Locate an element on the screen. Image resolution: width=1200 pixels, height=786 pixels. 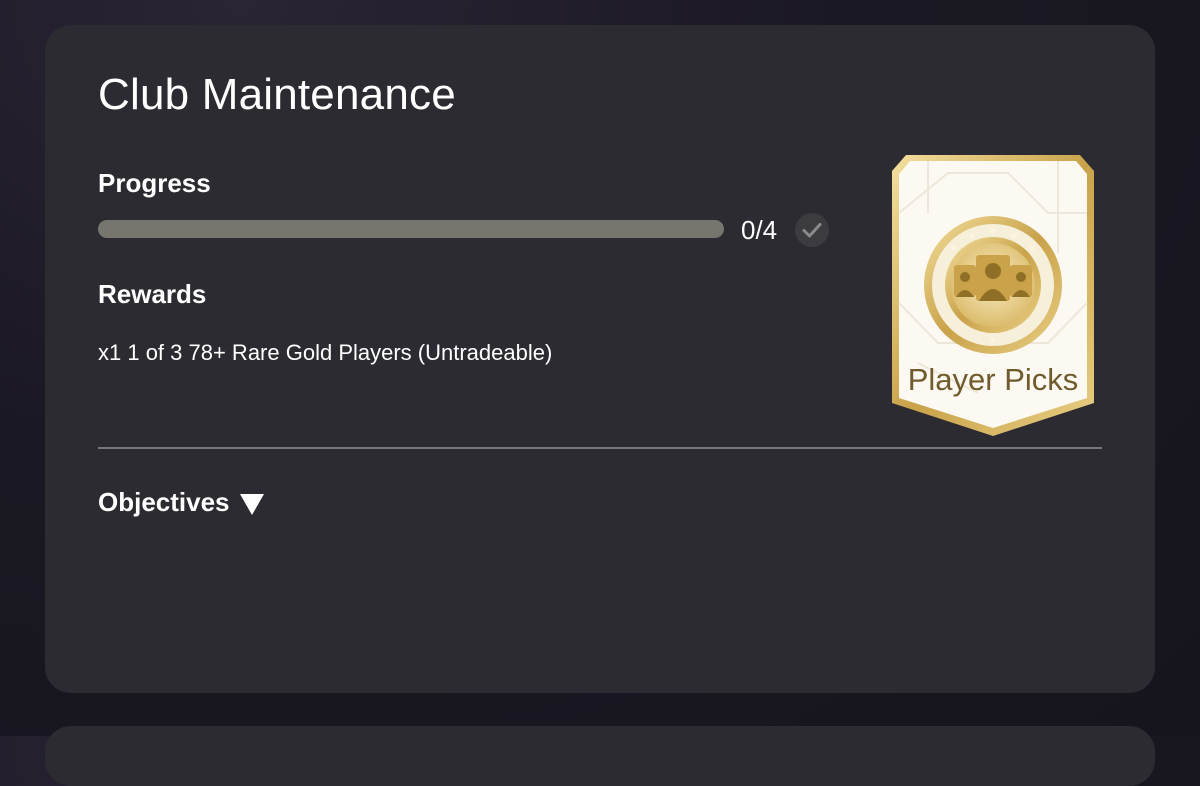
objectives-toggle: Objectives is located at coordinates (181, 502).